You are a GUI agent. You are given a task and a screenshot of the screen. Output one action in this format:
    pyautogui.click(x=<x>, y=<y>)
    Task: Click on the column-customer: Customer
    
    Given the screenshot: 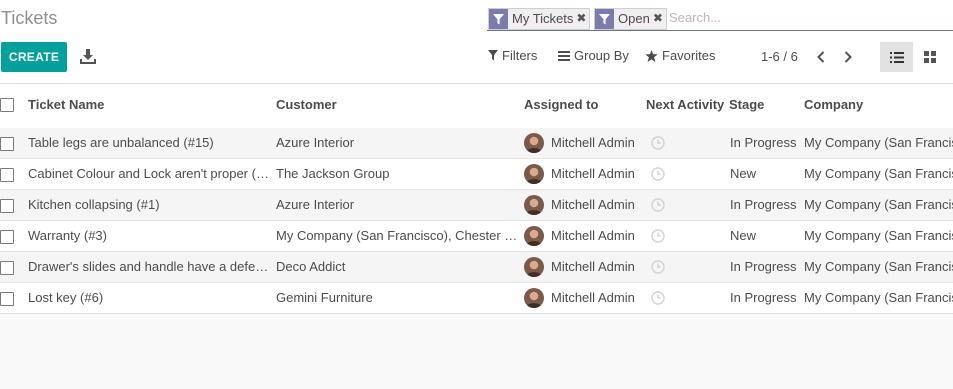 What is the action you would take?
    pyautogui.click(x=306, y=104)
    